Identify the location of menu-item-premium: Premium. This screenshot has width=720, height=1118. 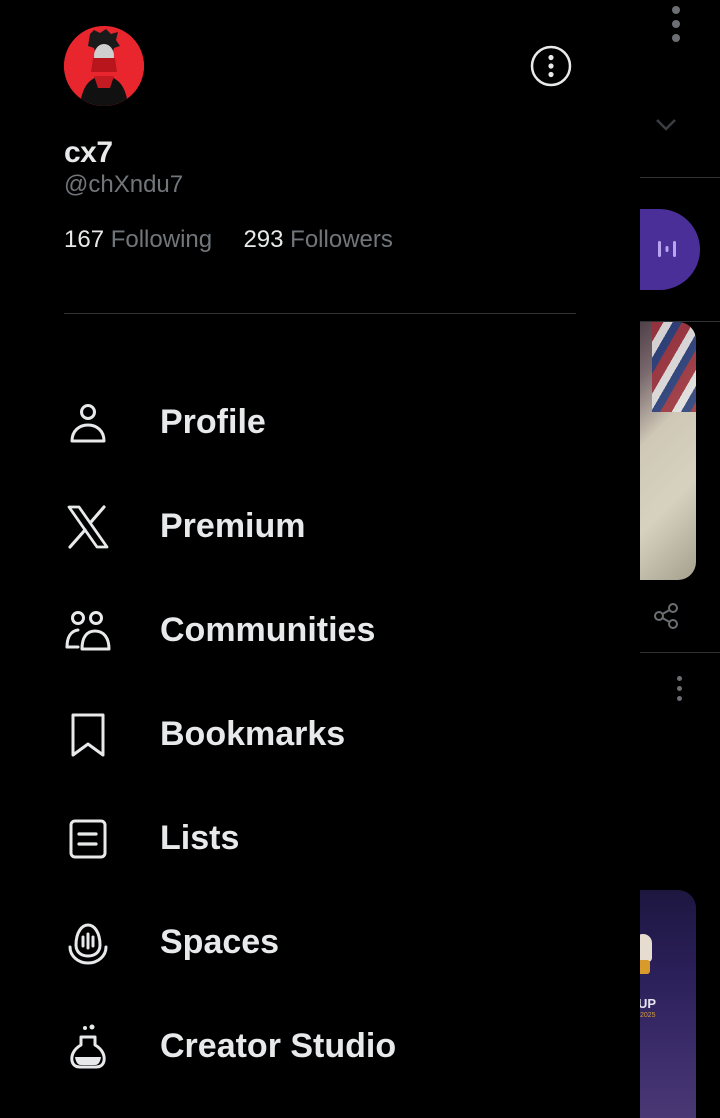
(324, 527).